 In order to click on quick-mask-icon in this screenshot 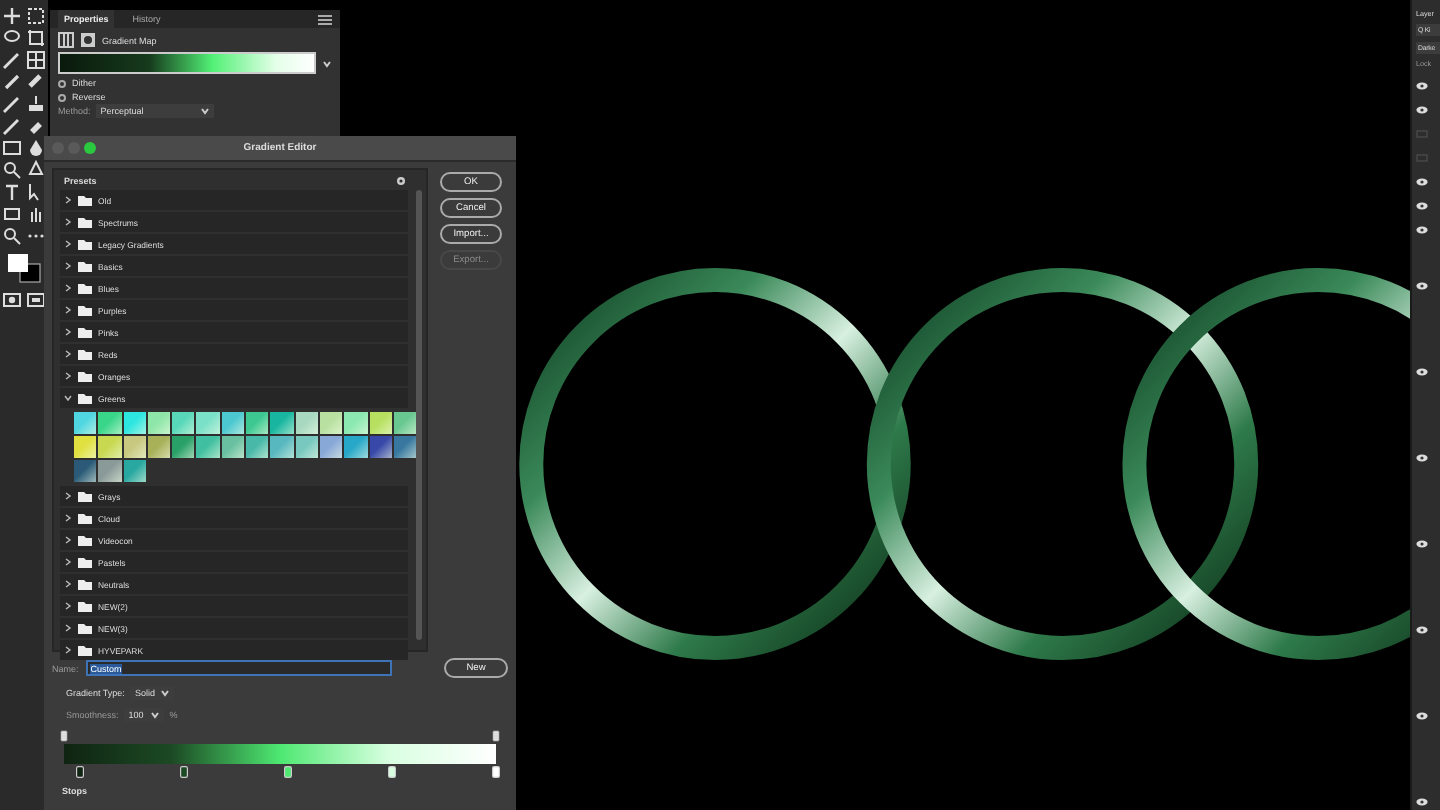, I will do `click(12, 300)`.